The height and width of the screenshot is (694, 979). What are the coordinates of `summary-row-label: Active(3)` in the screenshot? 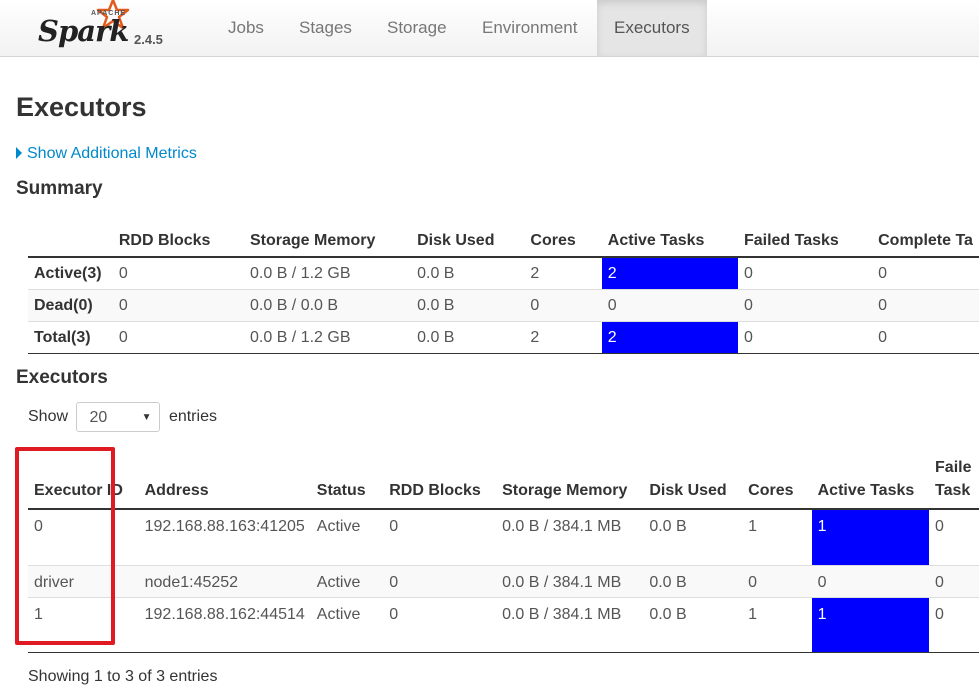 It's located at (70, 273).